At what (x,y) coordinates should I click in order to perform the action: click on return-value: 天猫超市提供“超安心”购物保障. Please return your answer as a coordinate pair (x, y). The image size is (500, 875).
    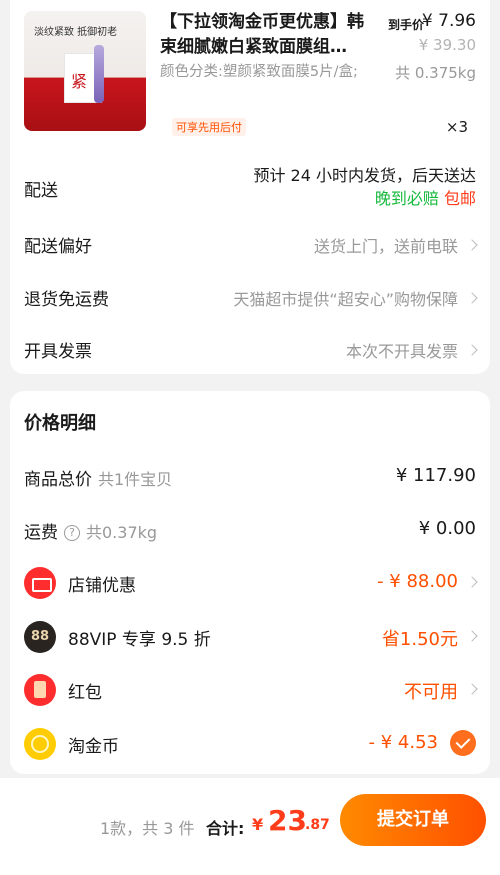
    Looking at the image, I should click on (345, 299).